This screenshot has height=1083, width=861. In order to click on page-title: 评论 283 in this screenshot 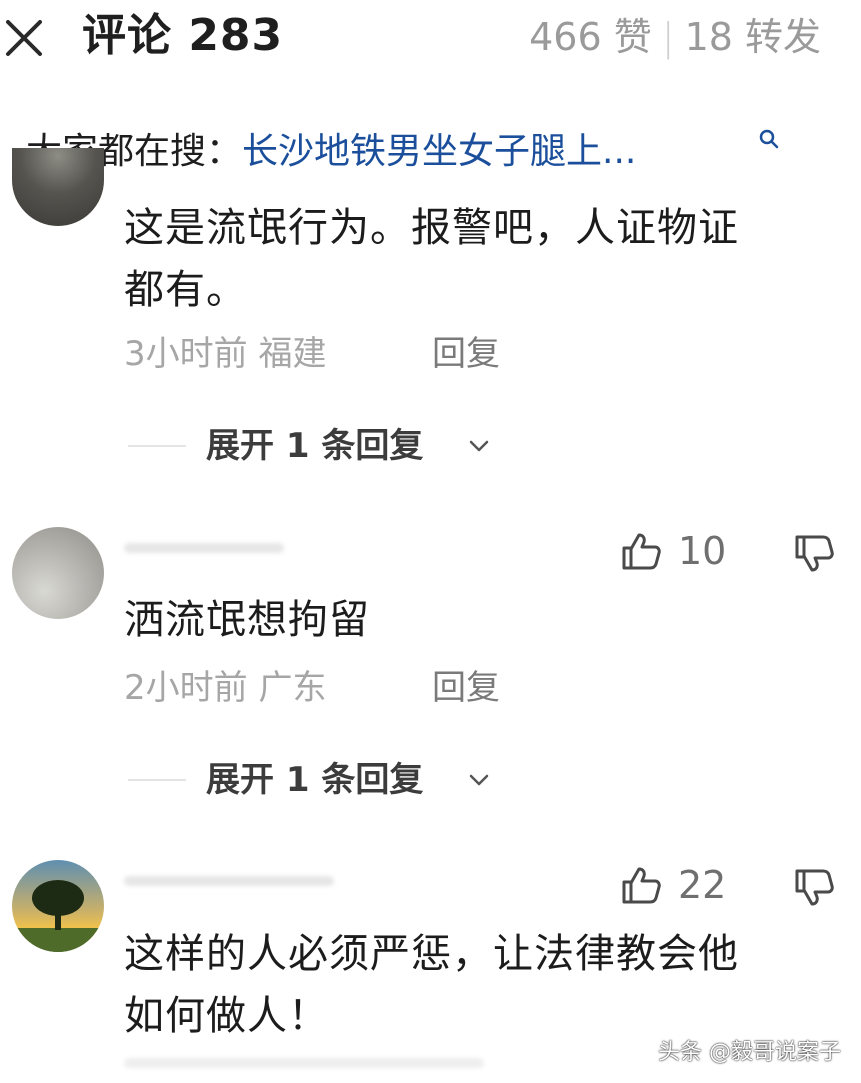, I will do `click(183, 35)`.